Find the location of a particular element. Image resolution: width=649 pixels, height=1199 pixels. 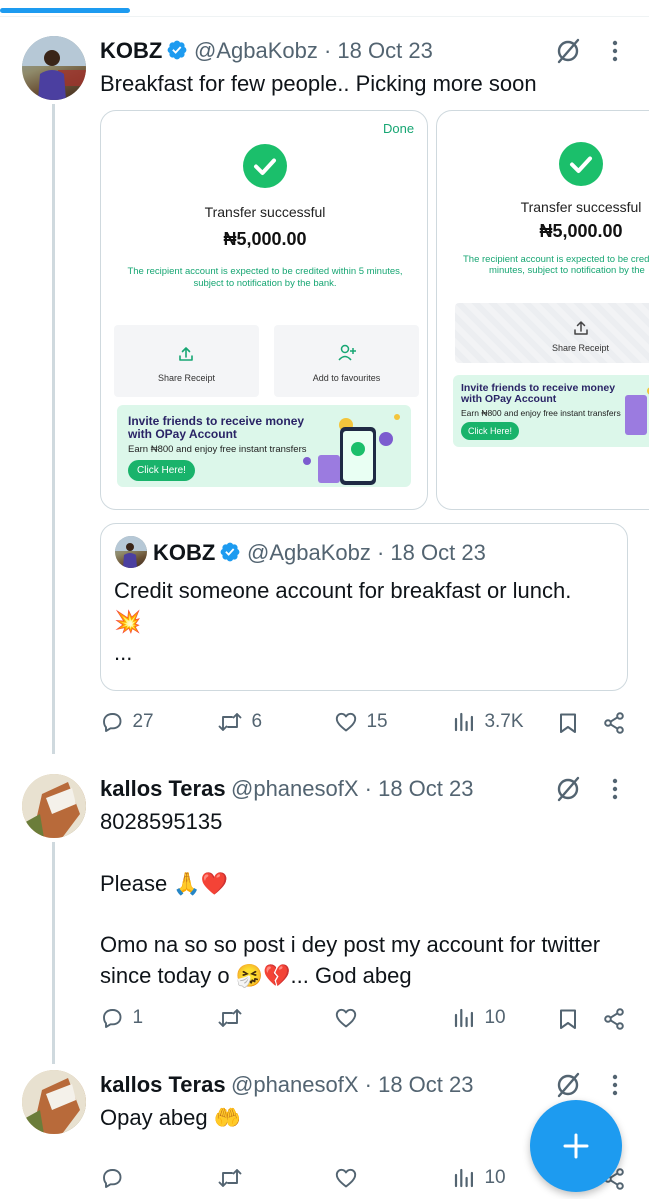

reply-count: 27 is located at coordinates (143, 721).